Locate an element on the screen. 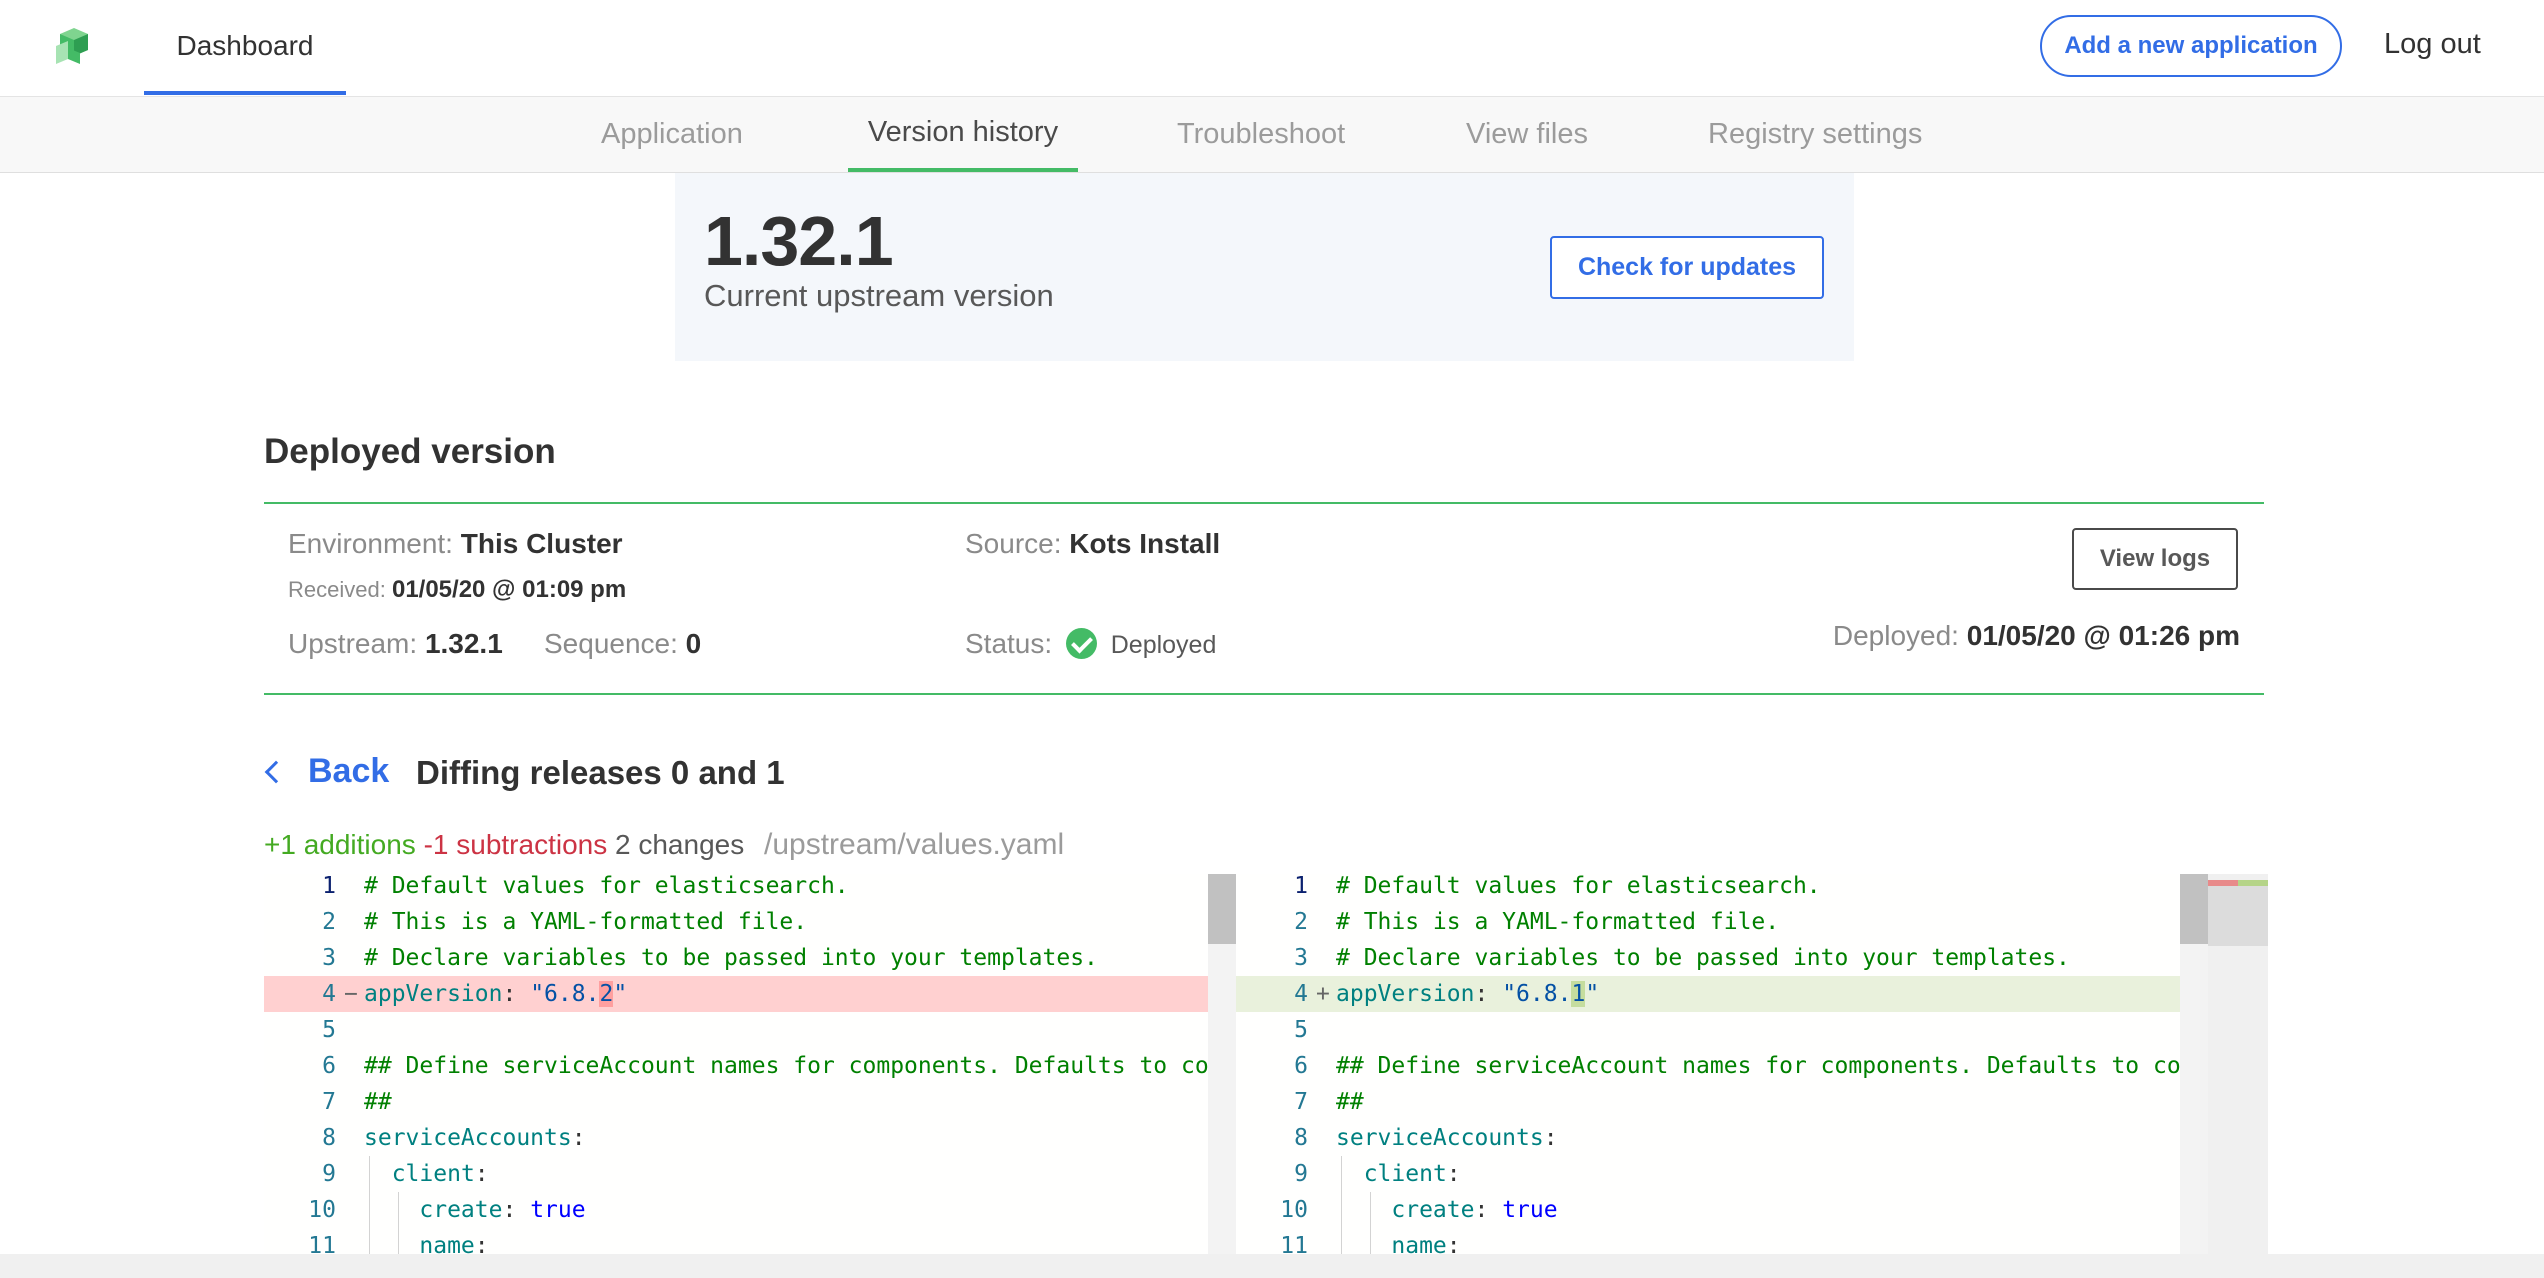 The image size is (2544, 1278). tab-application: Application is located at coordinates (672, 134).